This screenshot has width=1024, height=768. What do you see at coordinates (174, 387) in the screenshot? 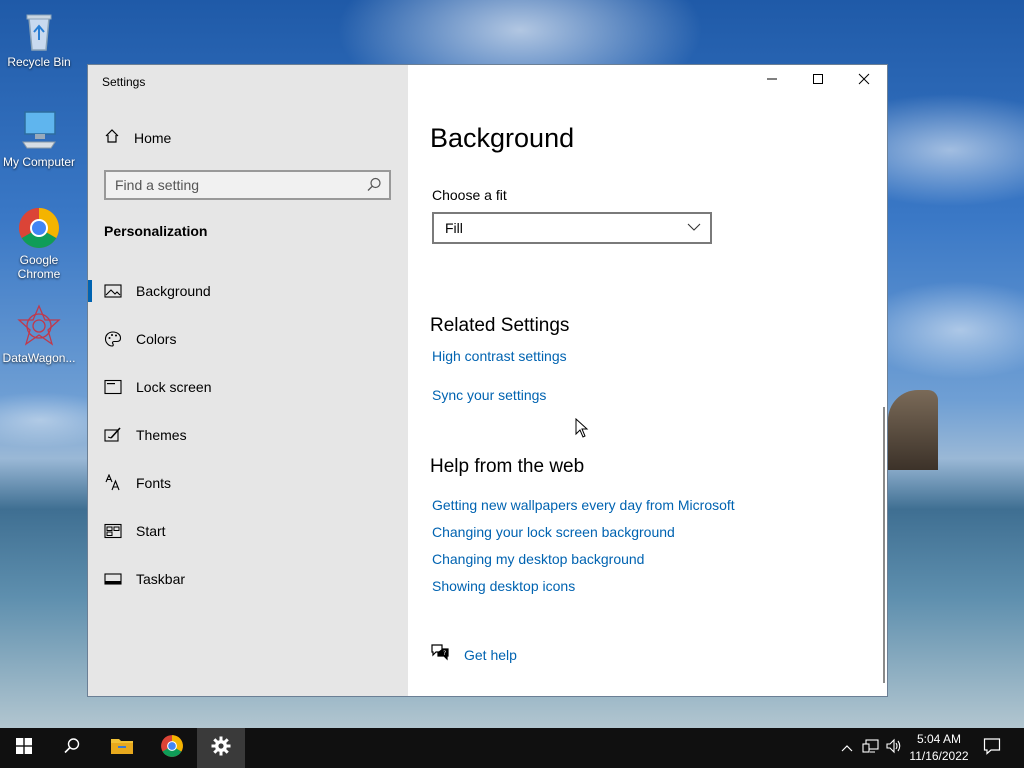
I see `sidebar-item-label: Lock screen` at bounding box center [174, 387].